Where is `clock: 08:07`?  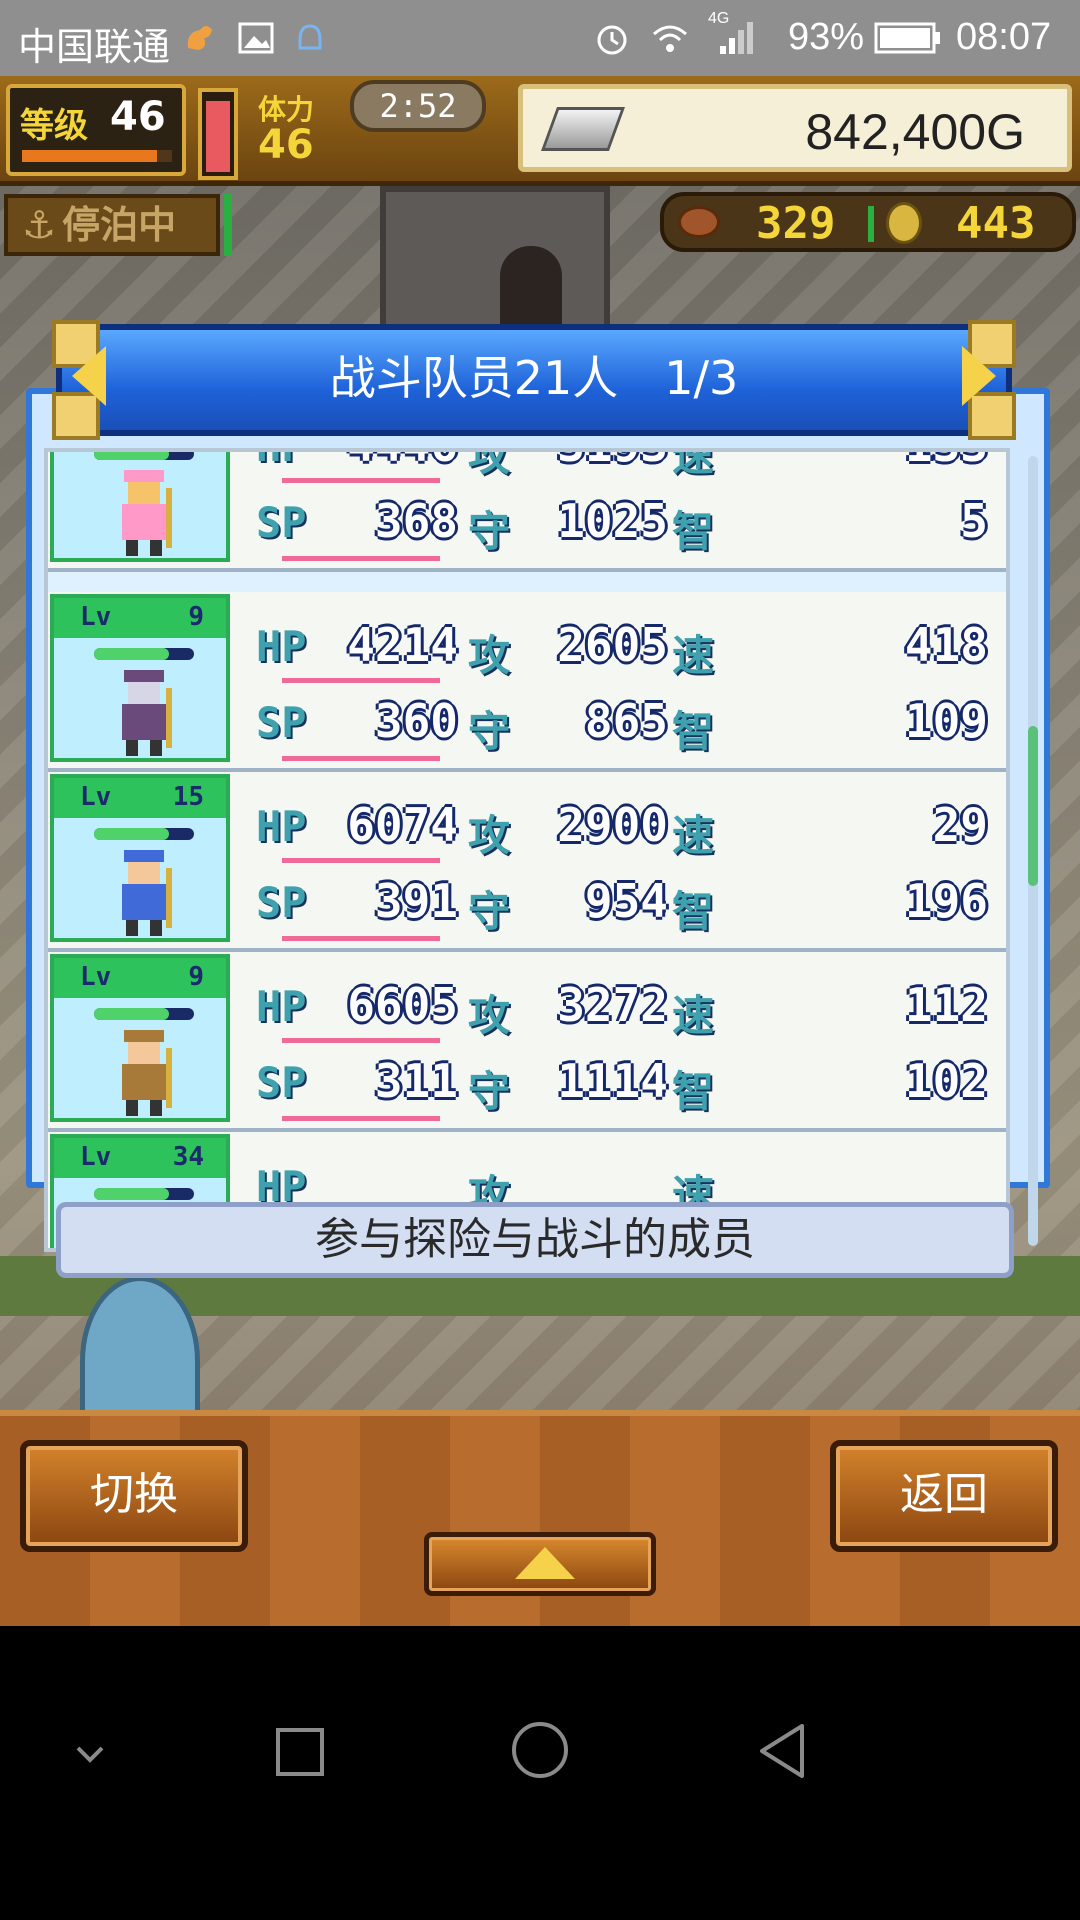
clock: 08:07 is located at coordinates (1004, 37).